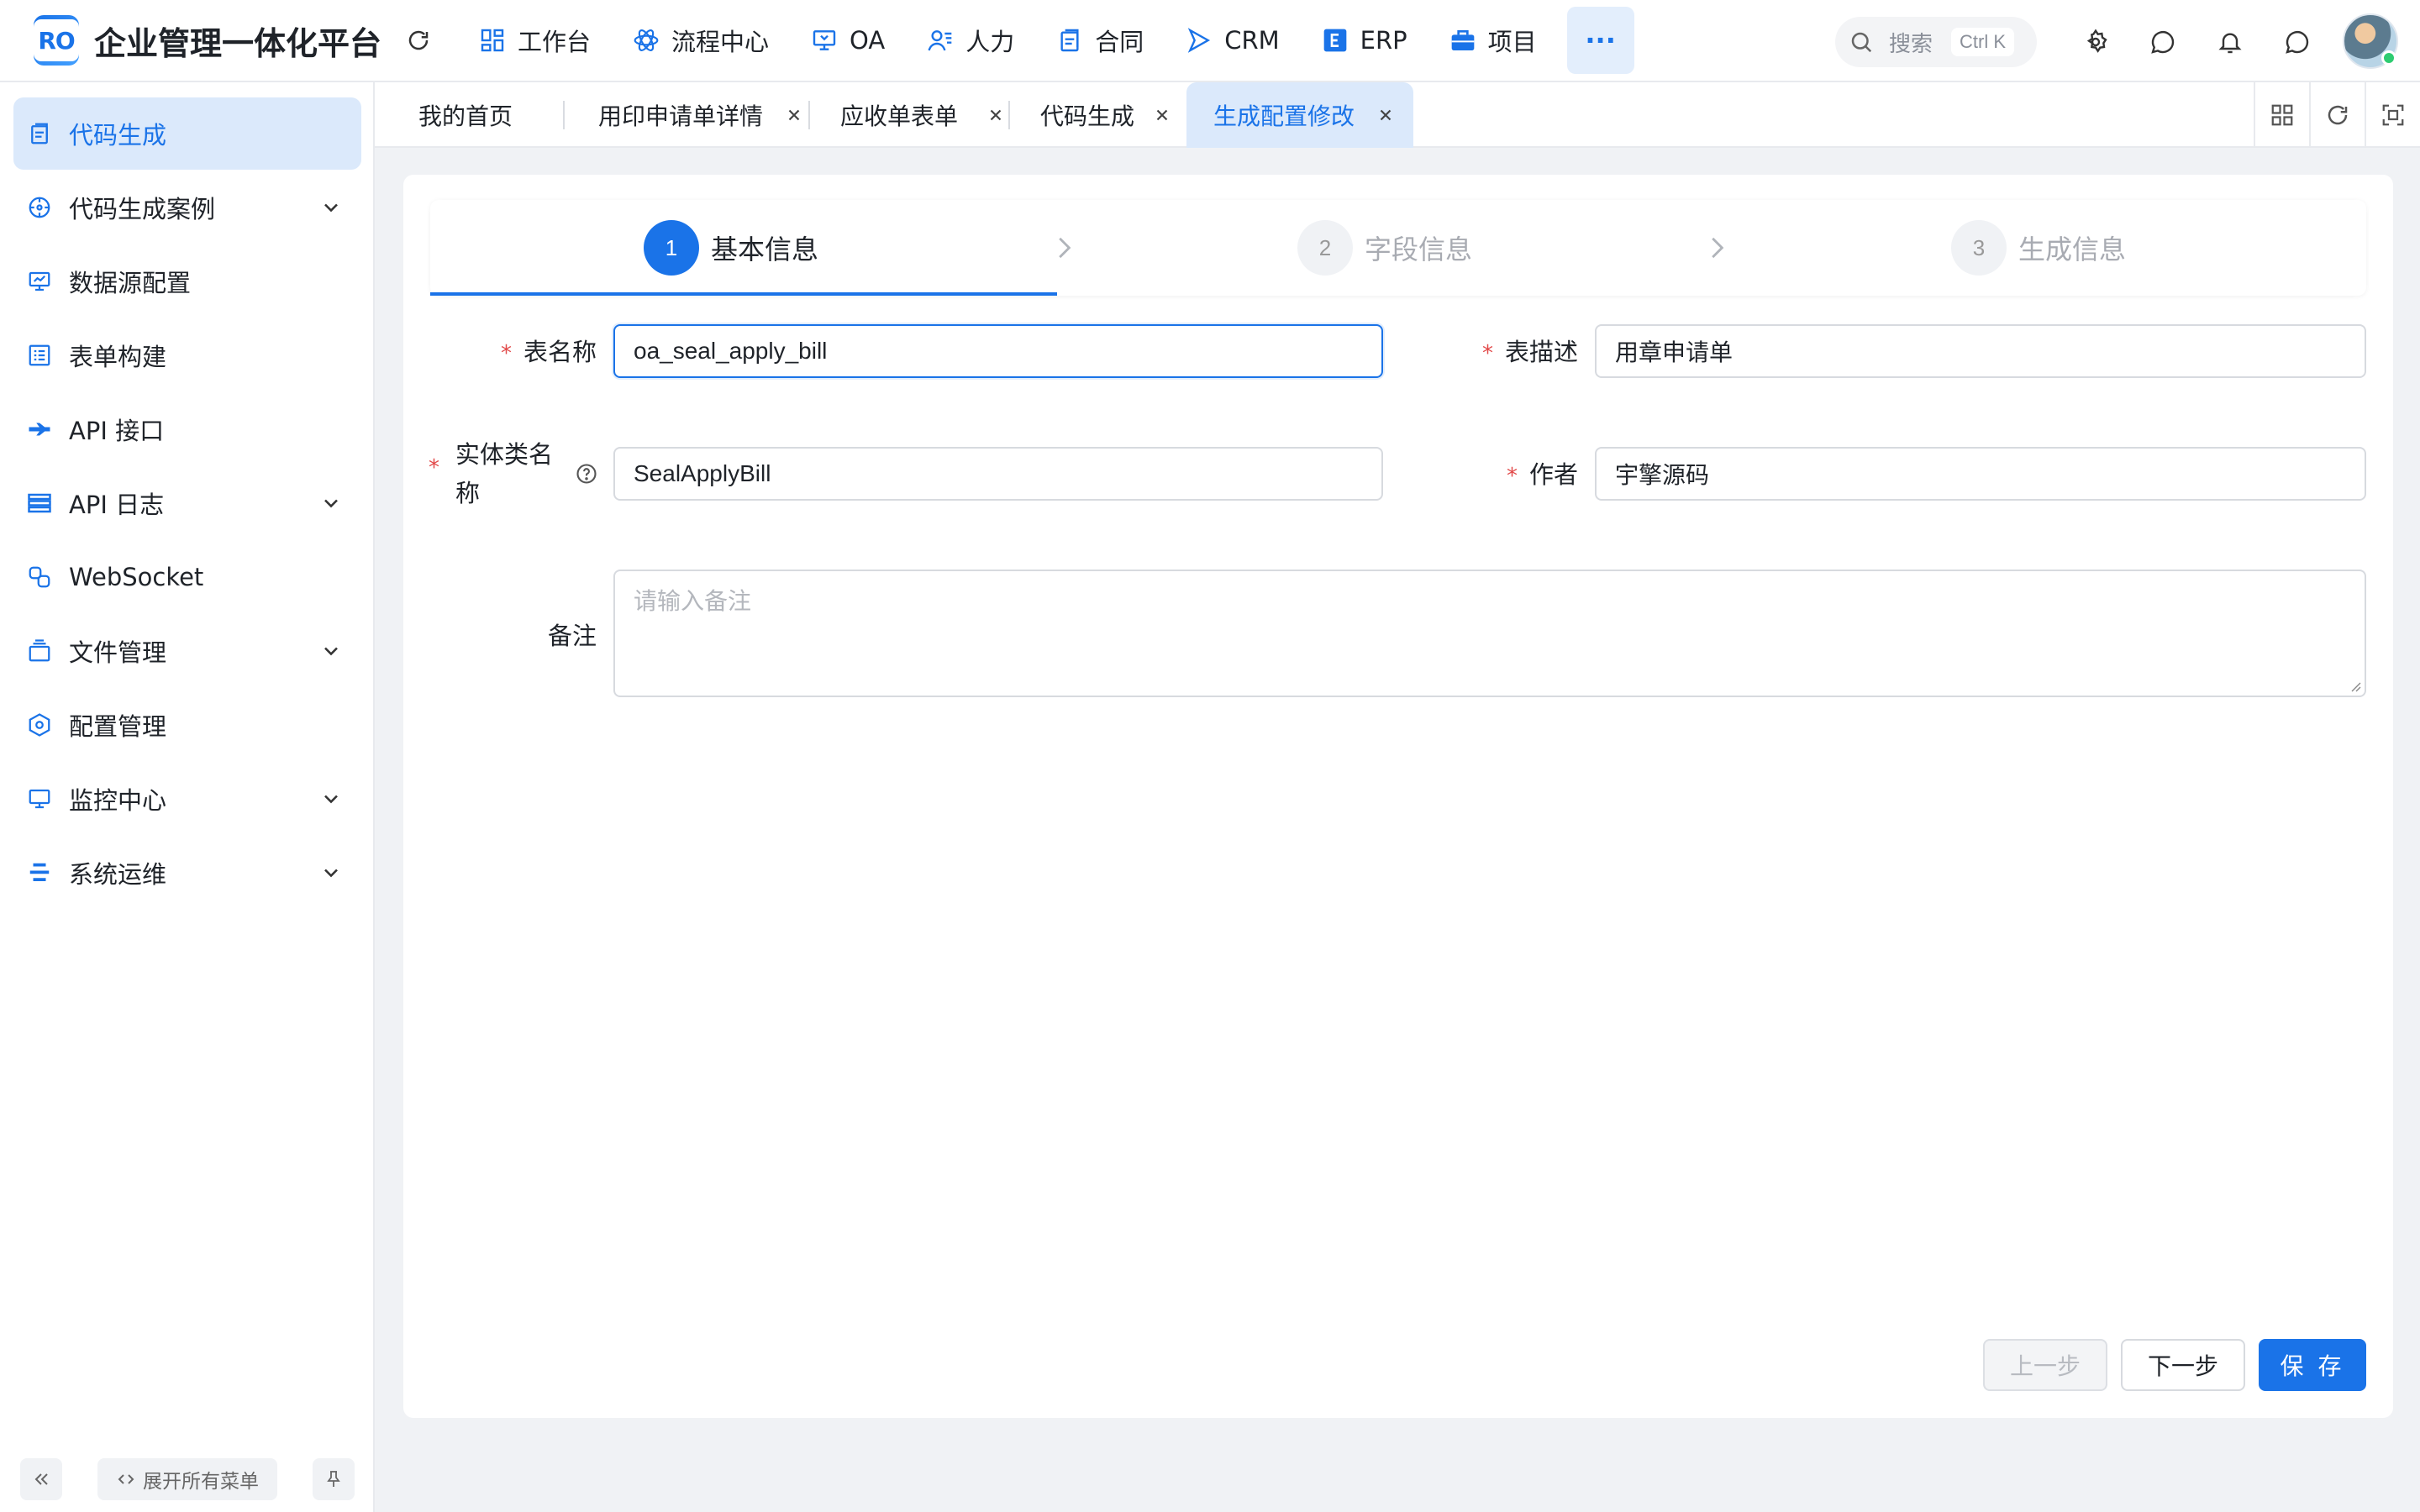  What do you see at coordinates (505, 454) in the screenshot?
I see `entity-name-label-line1: 实体类名` at bounding box center [505, 454].